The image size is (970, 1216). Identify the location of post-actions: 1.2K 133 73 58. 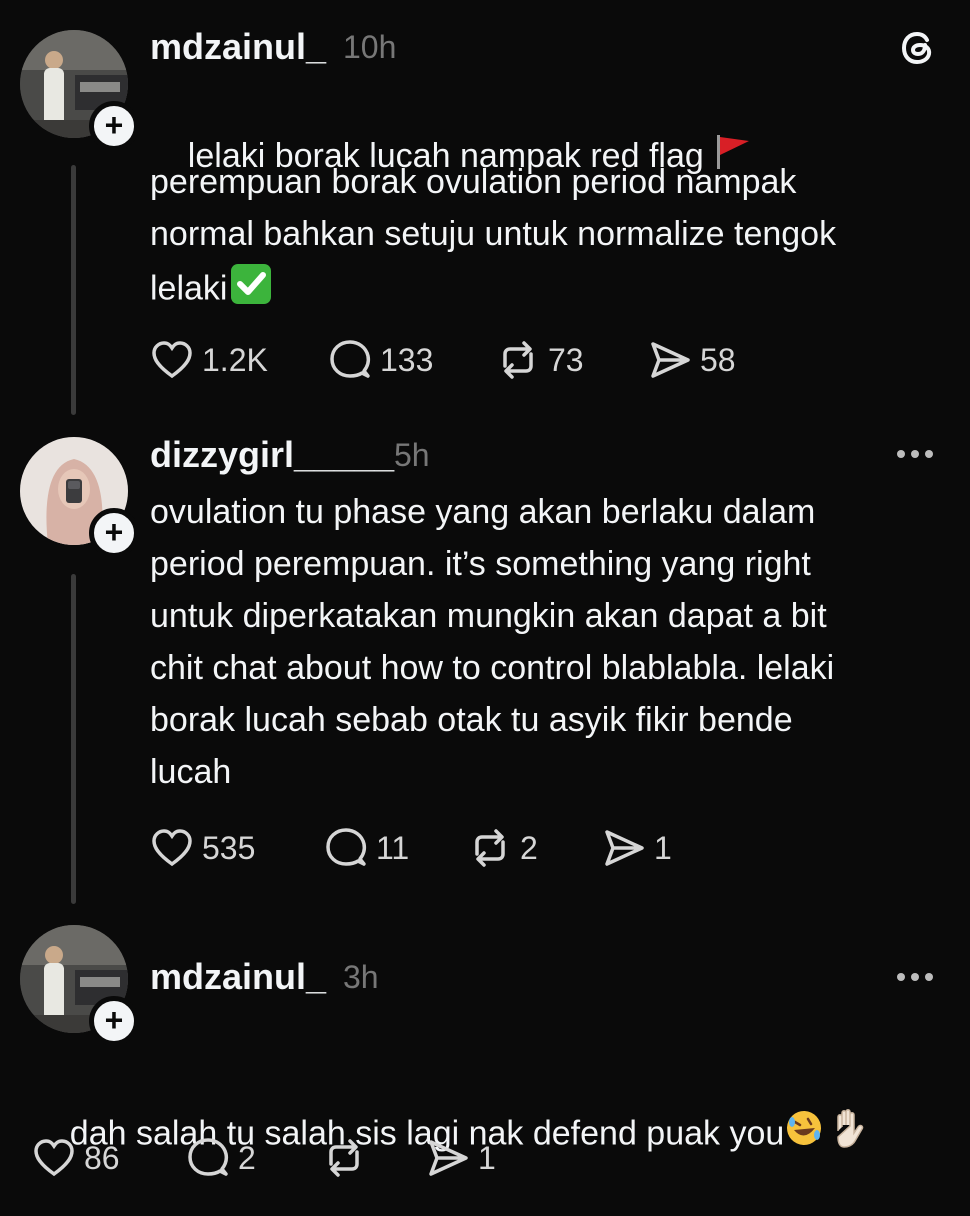
(443, 360).